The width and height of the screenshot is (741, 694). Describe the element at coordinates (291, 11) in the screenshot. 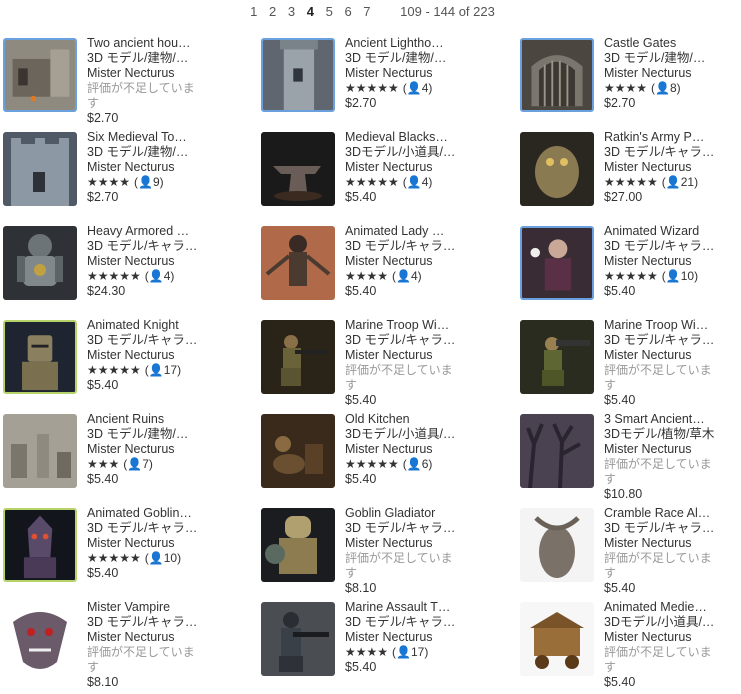

I see `page-link-3: 3` at that location.